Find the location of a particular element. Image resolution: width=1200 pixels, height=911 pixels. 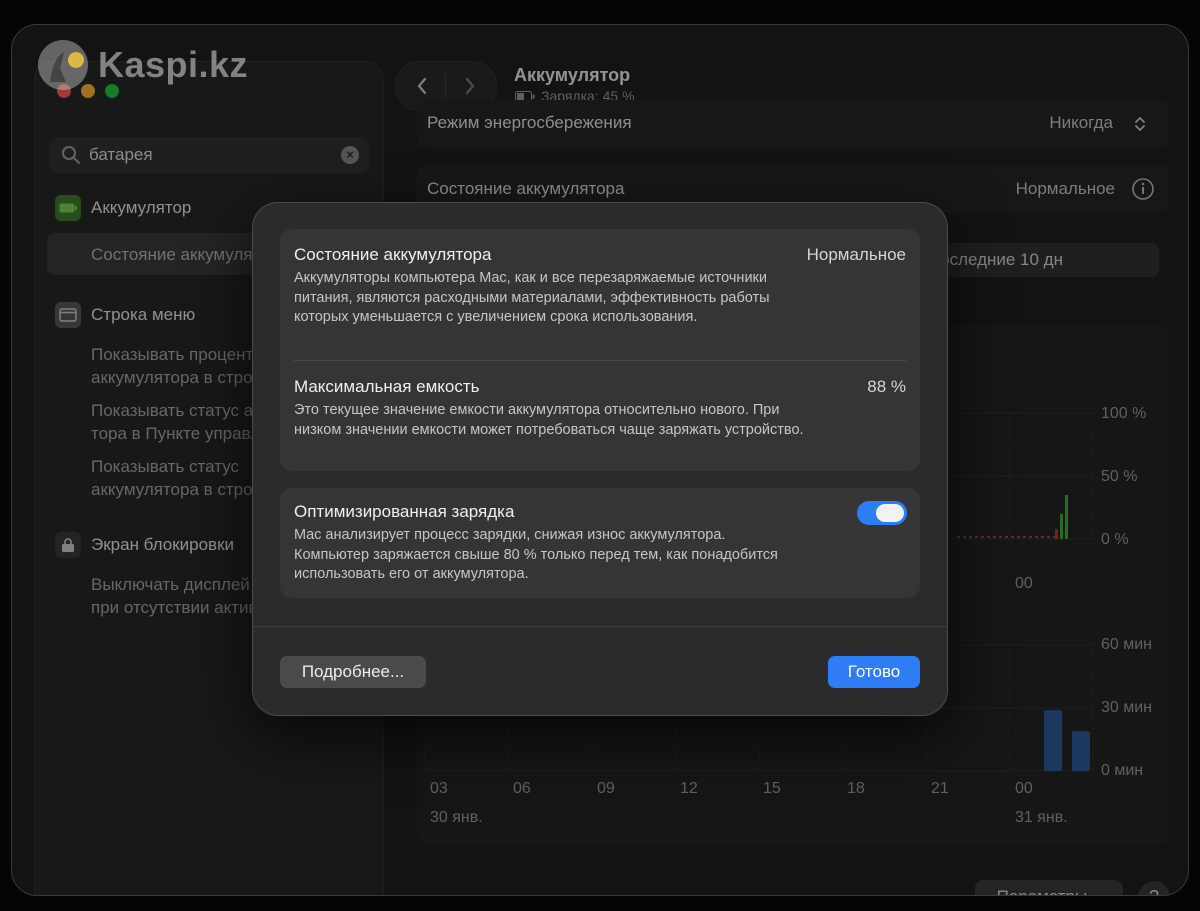

capacity-value: 88 % is located at coordinates (886, 386).